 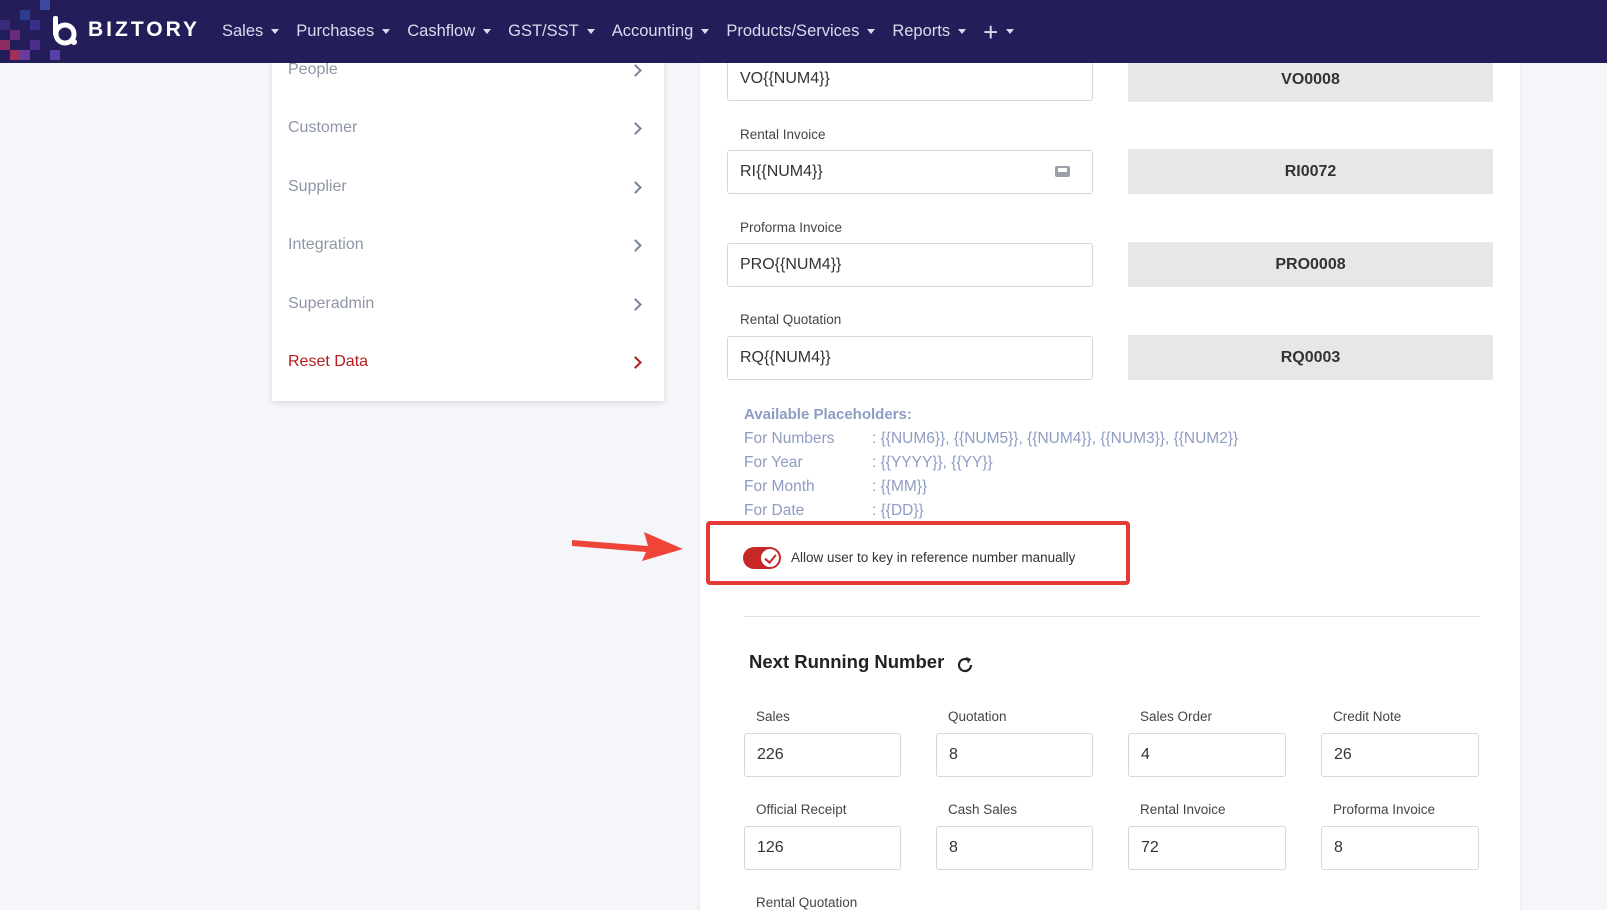 I want to click on placeholder-key: For Date, so click(x=774, y=510).